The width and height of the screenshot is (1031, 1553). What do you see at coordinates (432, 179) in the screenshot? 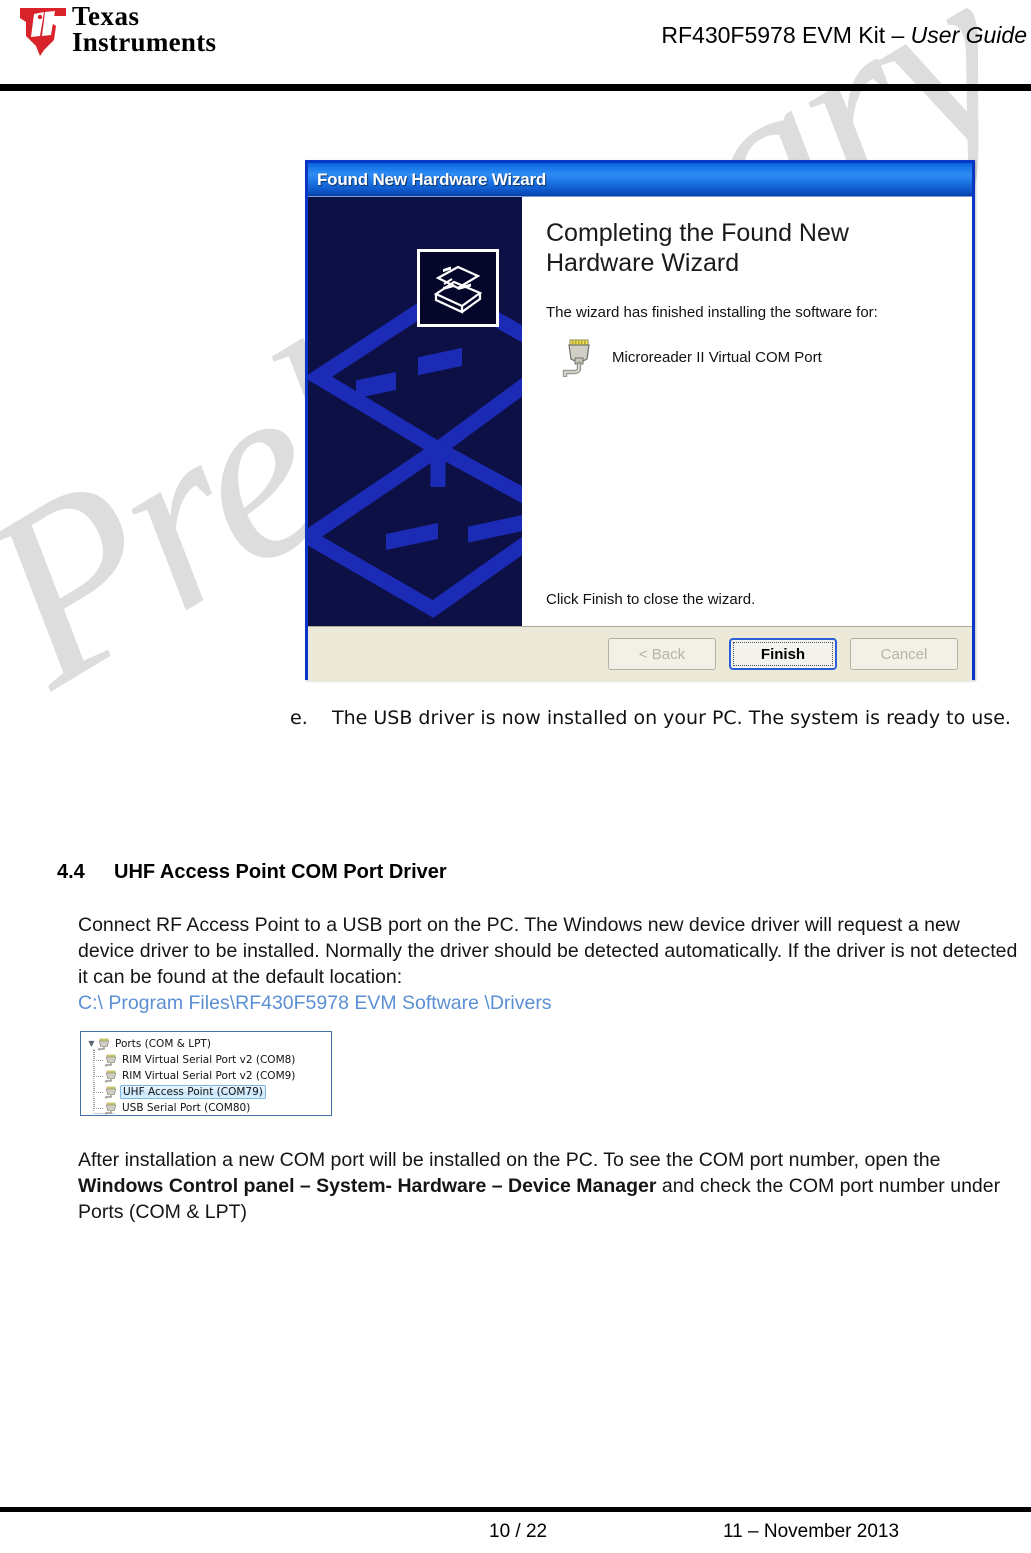
I see `wizard-title-text: Found New Hardware Wizard` at bounding box center [432, 179].